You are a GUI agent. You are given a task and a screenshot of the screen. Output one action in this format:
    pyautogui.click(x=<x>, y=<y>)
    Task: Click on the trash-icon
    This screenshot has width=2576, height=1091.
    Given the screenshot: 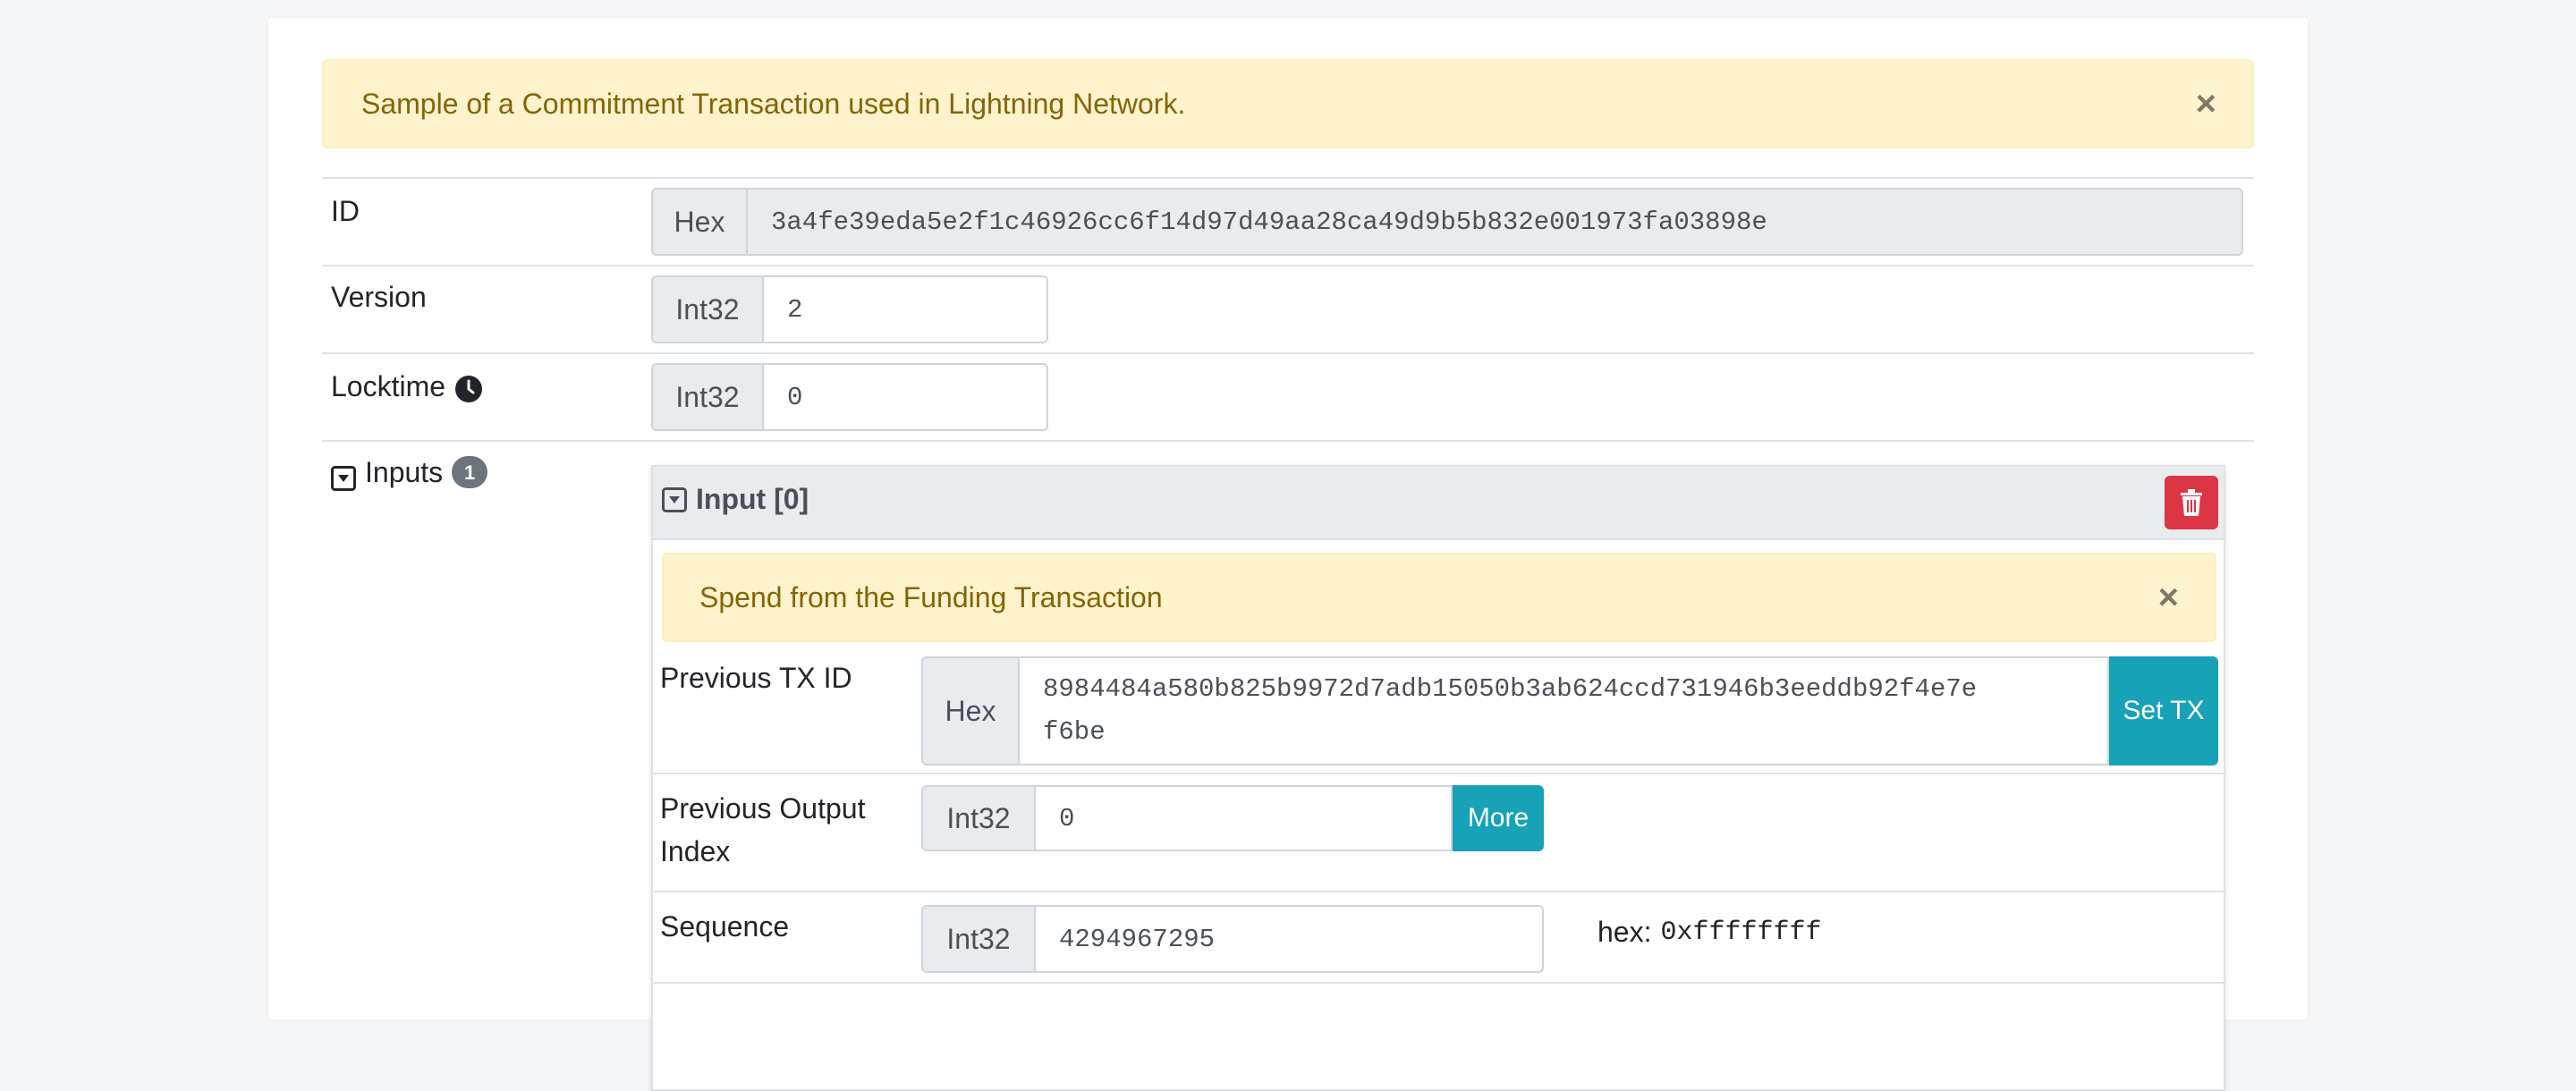 What is the action you would take?
    pyautogui.click(x=2191, y=502)
    